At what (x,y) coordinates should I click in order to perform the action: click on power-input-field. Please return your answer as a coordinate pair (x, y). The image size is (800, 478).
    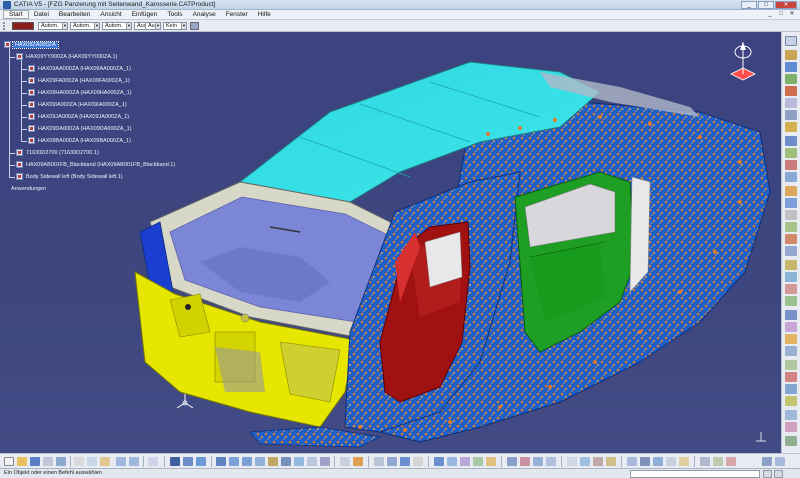
    Looking at the image, I should click on (695, 474).